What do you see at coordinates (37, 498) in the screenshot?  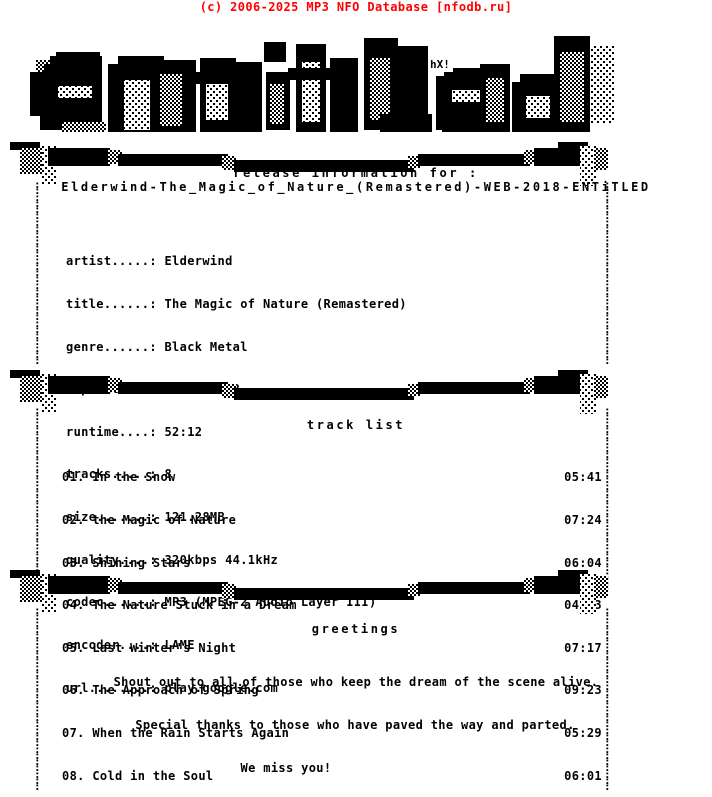 I see `rail-left-tracks: : : : : : : : : : :` at bounding box center [37, 498].